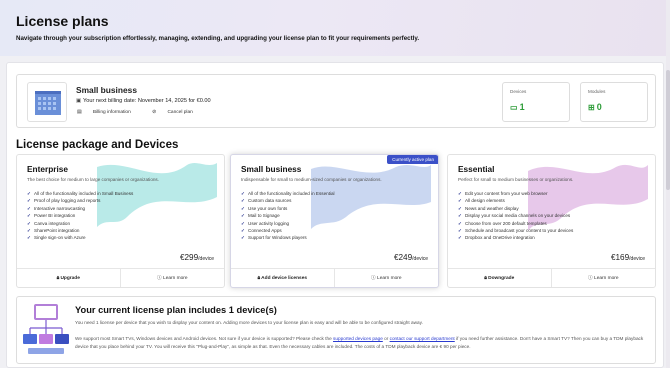  I want to click on card-footer: 🔒︎ Add device licenses ⓘ Learn more, so click(334, 277).